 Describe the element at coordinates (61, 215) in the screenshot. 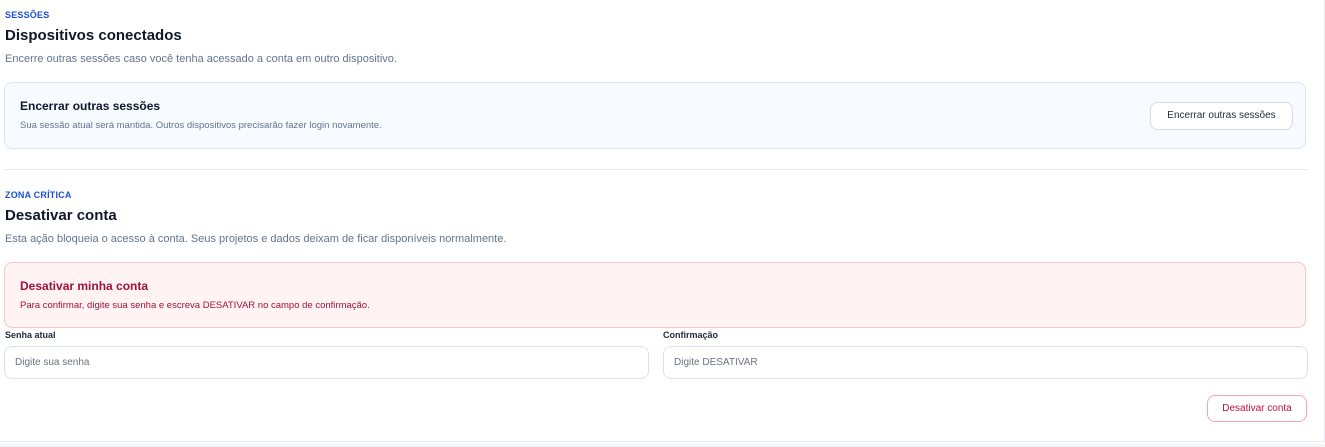

I see `deactivate-account-title: Desativar conta` at that location.